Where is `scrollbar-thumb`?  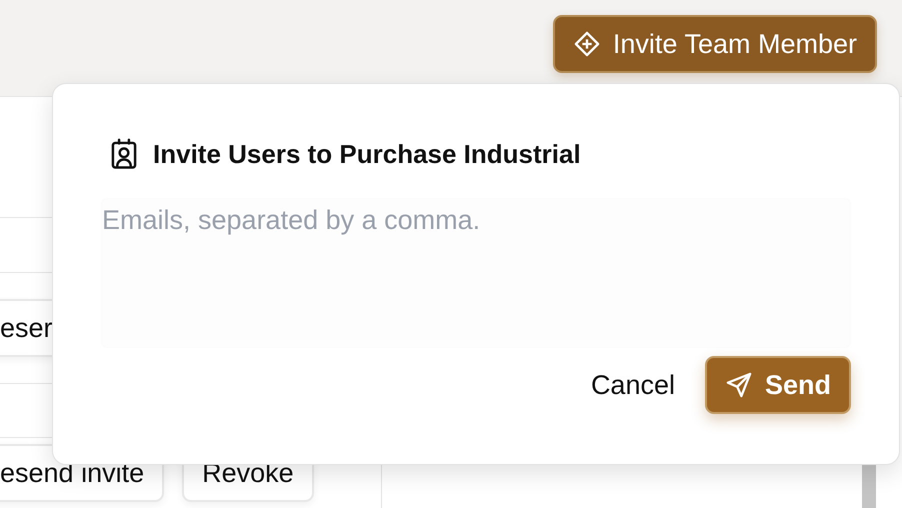
scrollbar-thumb is located at coordinates (869, 486).